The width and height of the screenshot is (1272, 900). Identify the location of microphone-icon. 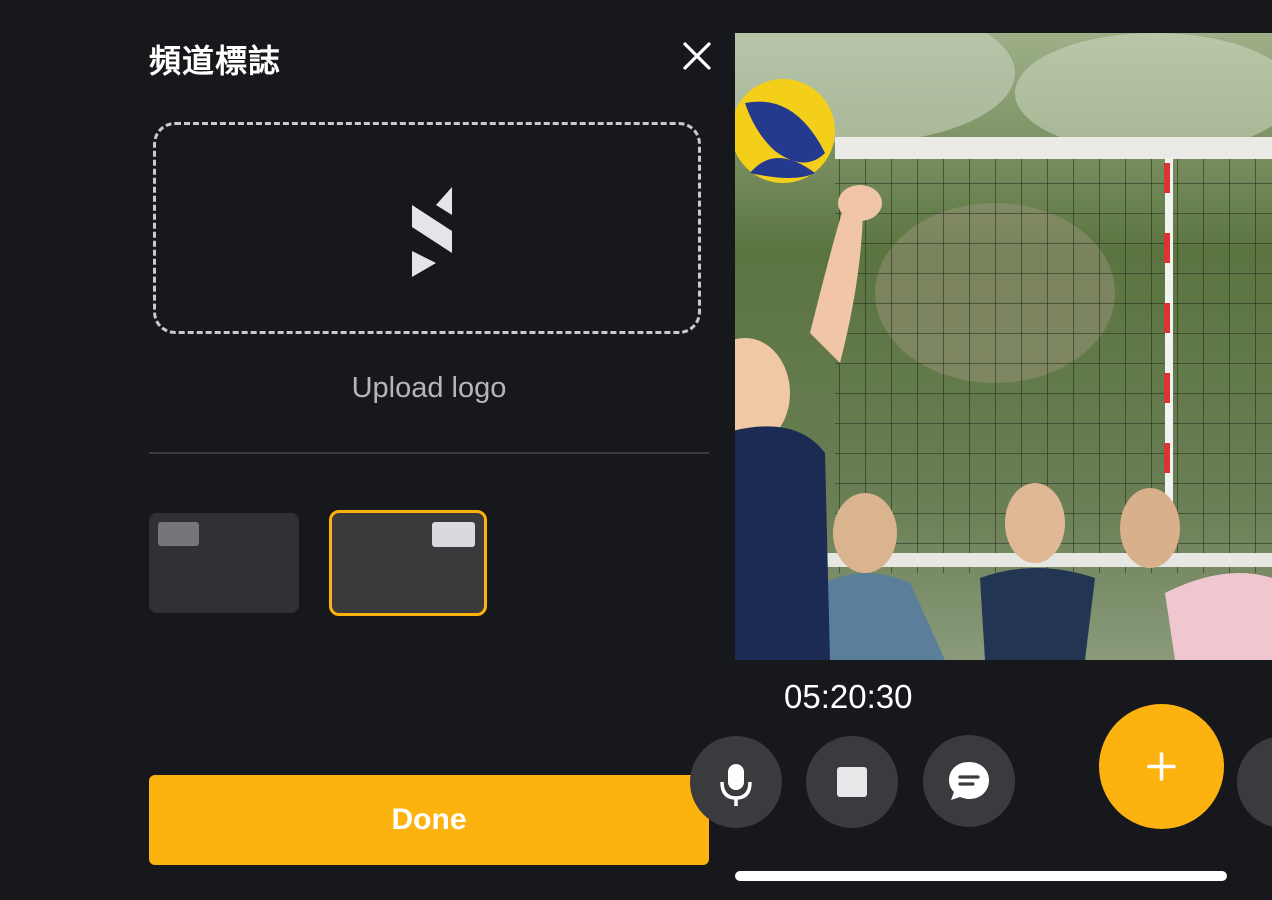
(736, 785).